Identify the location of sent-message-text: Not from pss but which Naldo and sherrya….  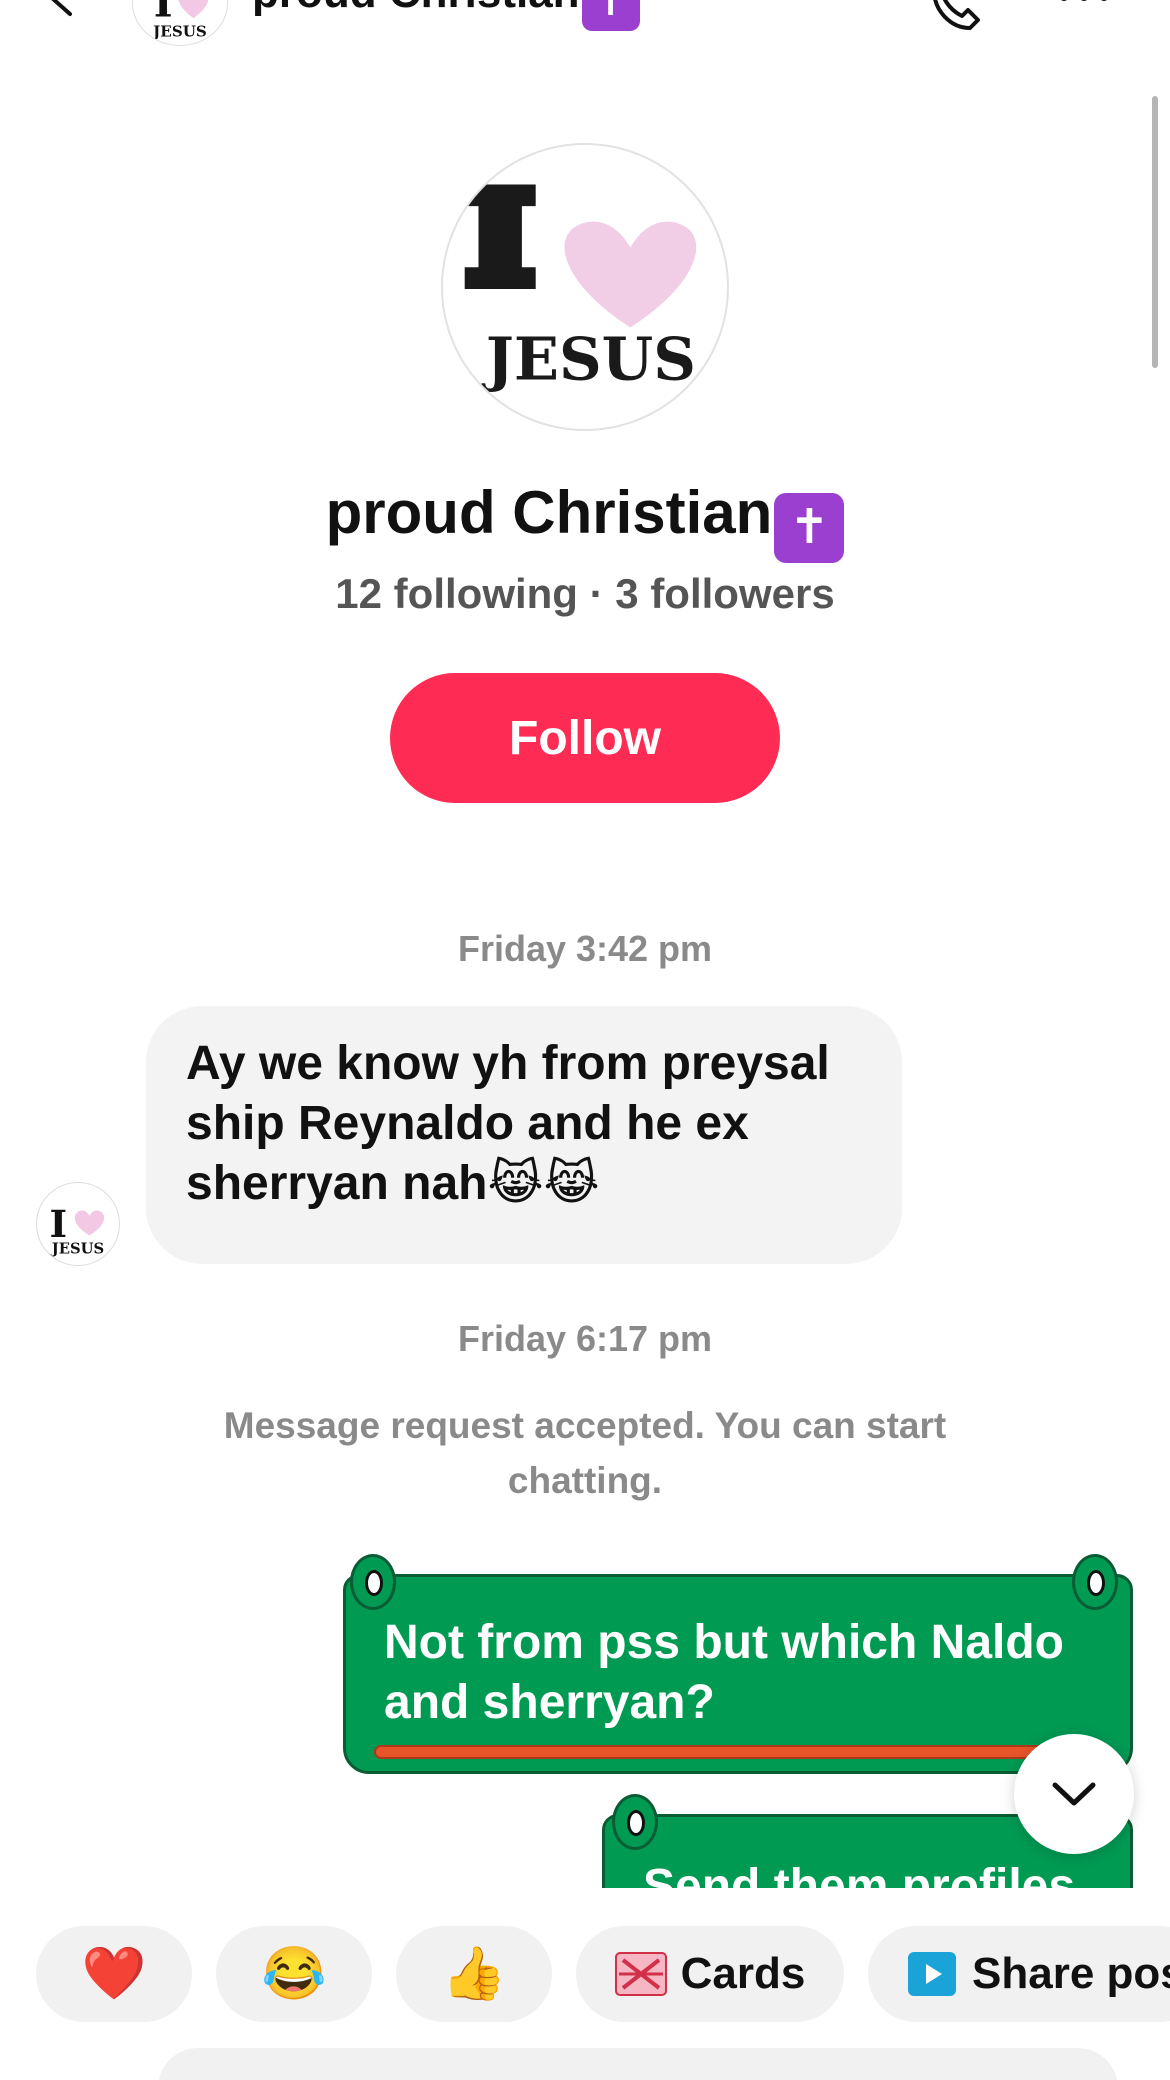
(724, 1672).